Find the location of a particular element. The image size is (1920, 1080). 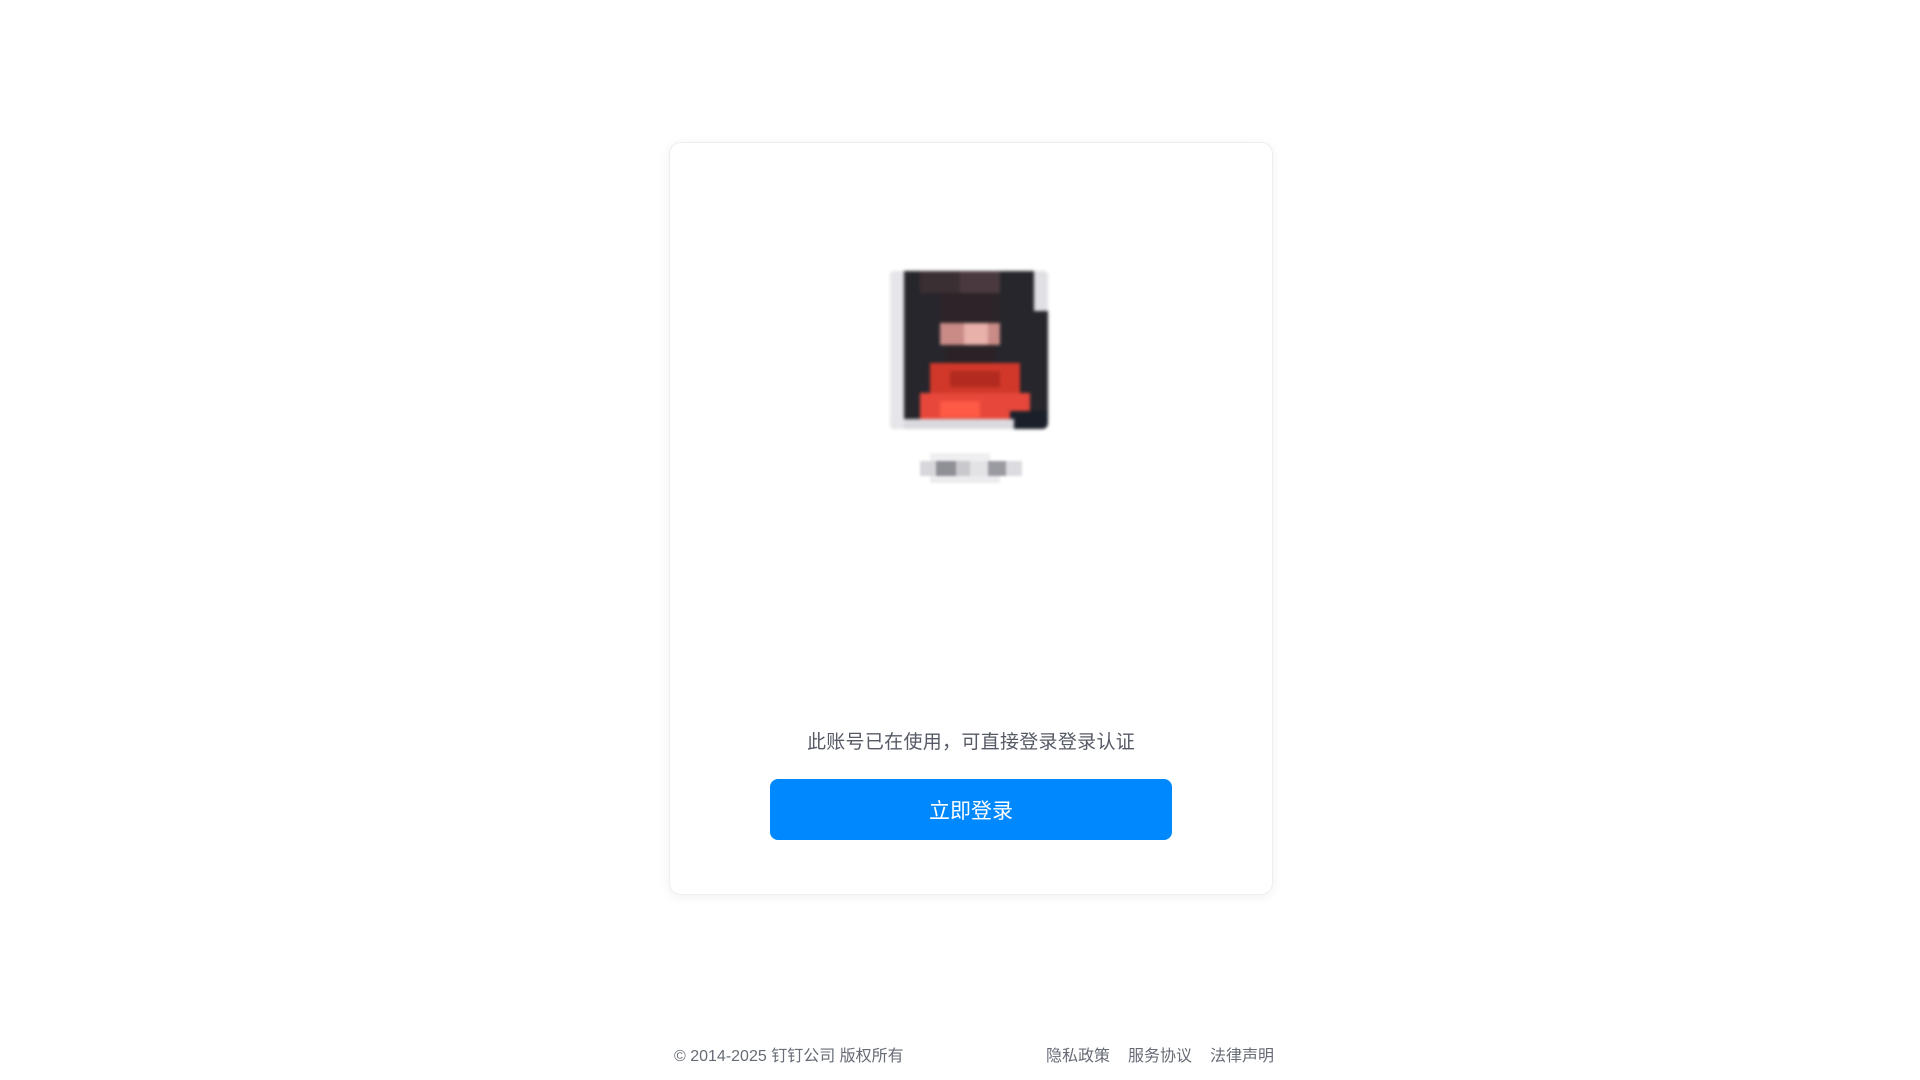

username-placeholder is located at coordinates (971, 468).